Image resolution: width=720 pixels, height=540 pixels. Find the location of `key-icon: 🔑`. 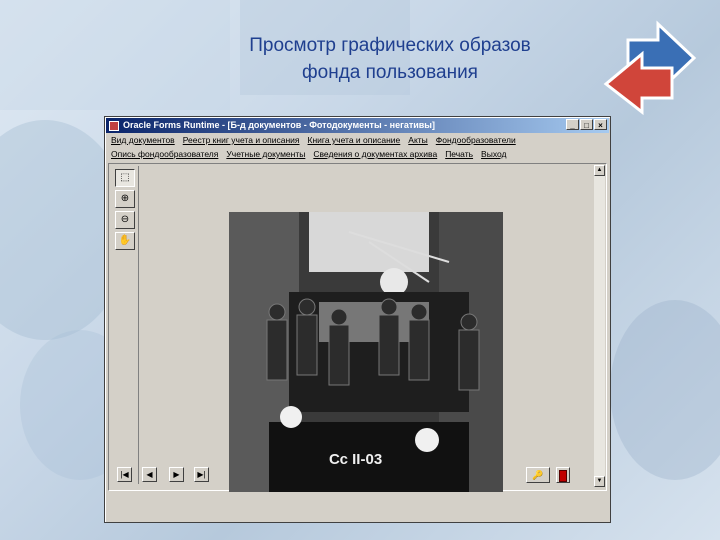

key-icon: 🔑 is located at coordinates (538, 475).